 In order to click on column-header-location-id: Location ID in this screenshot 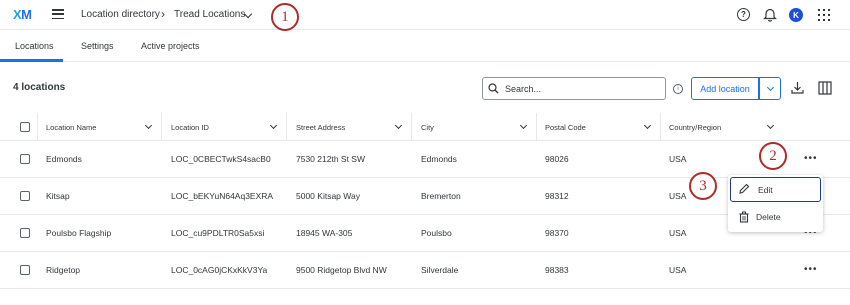, I will do `click(190, 127)`.